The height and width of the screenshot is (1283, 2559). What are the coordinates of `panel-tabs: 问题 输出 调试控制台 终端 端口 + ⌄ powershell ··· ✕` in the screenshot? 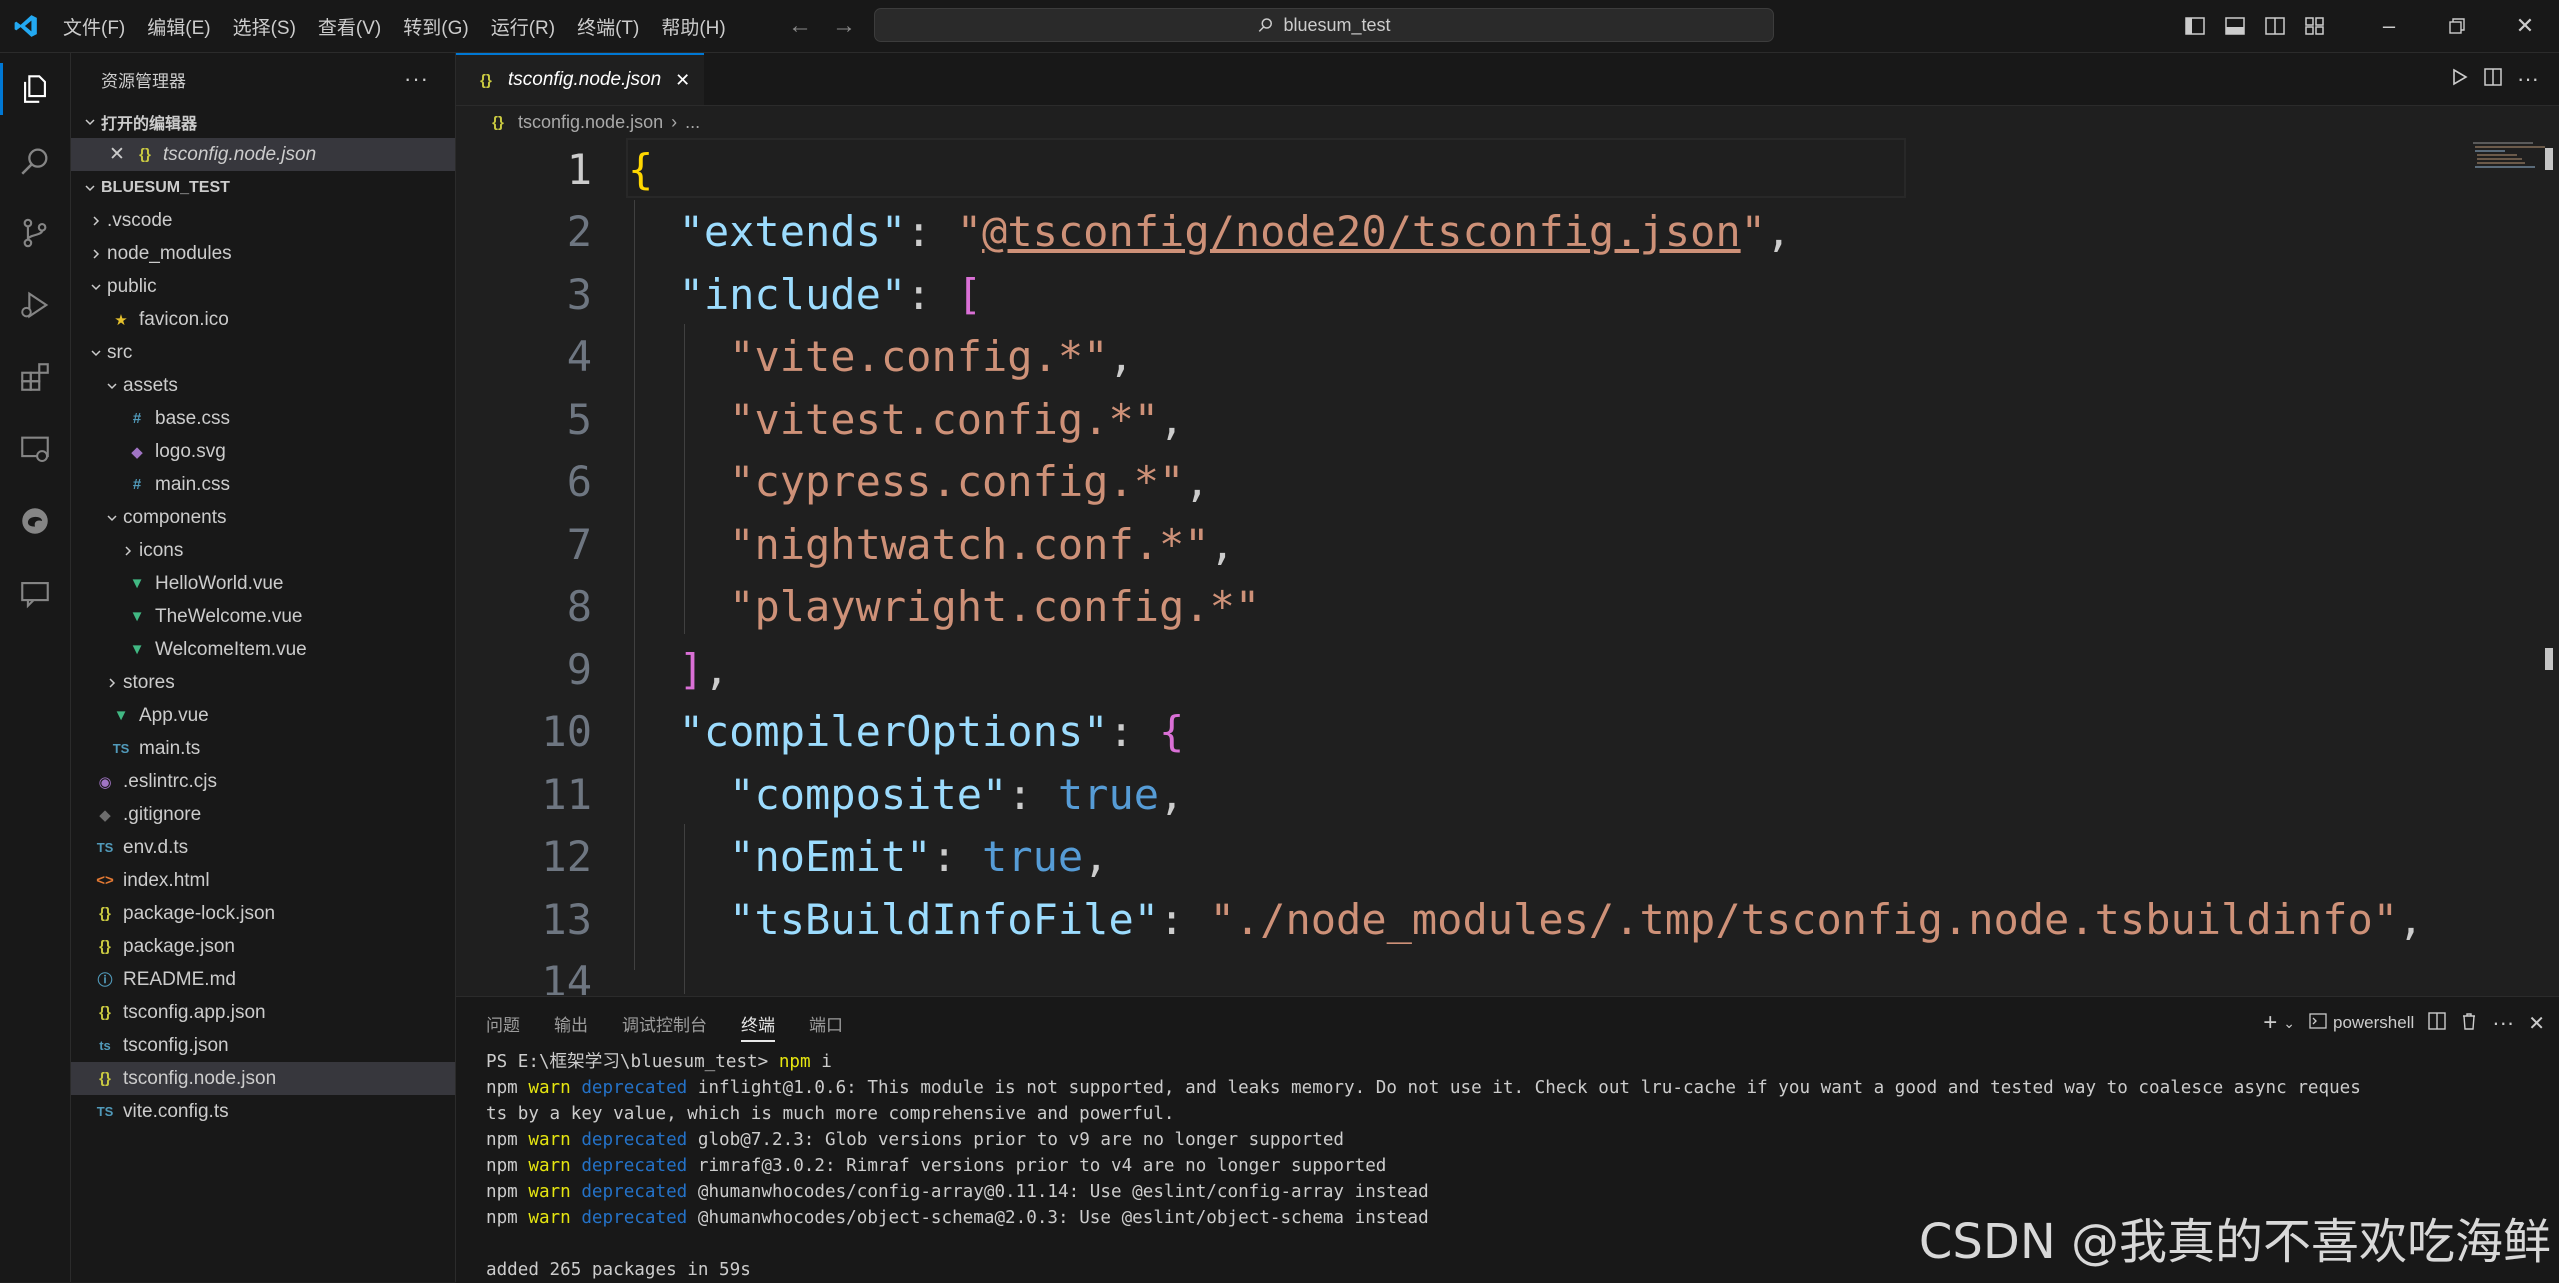 It's located at (1507, 1023).